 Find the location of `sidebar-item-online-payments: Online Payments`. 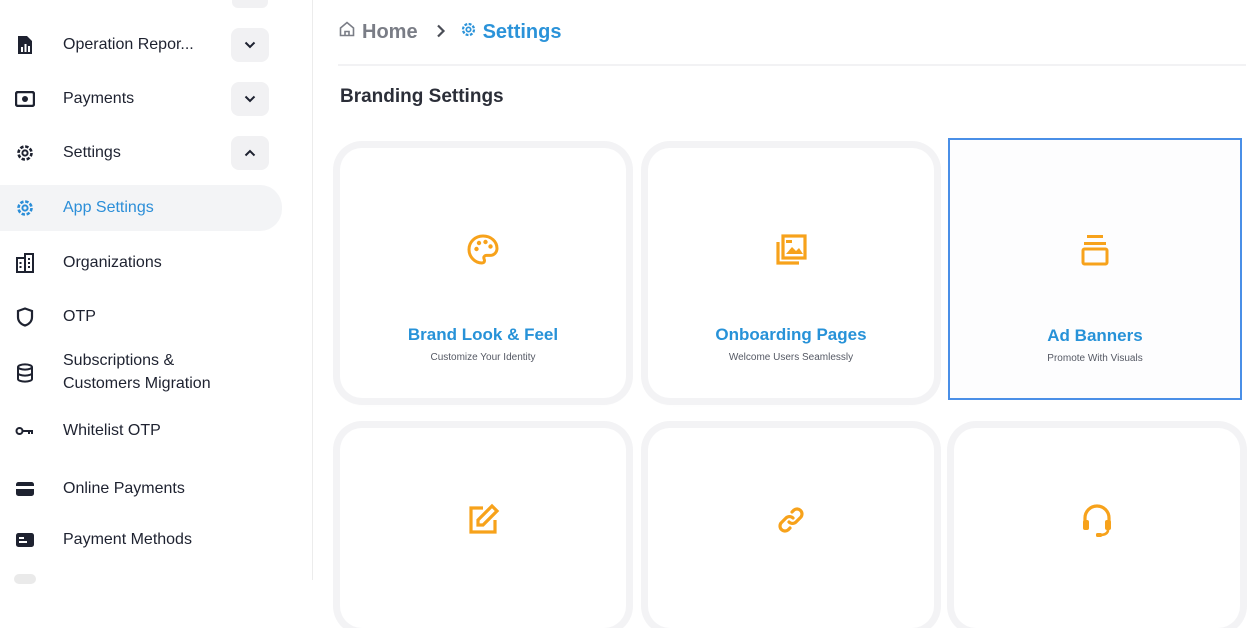

sidebar-item-online-payments: Online Payments is located at coordinates (145, 489).